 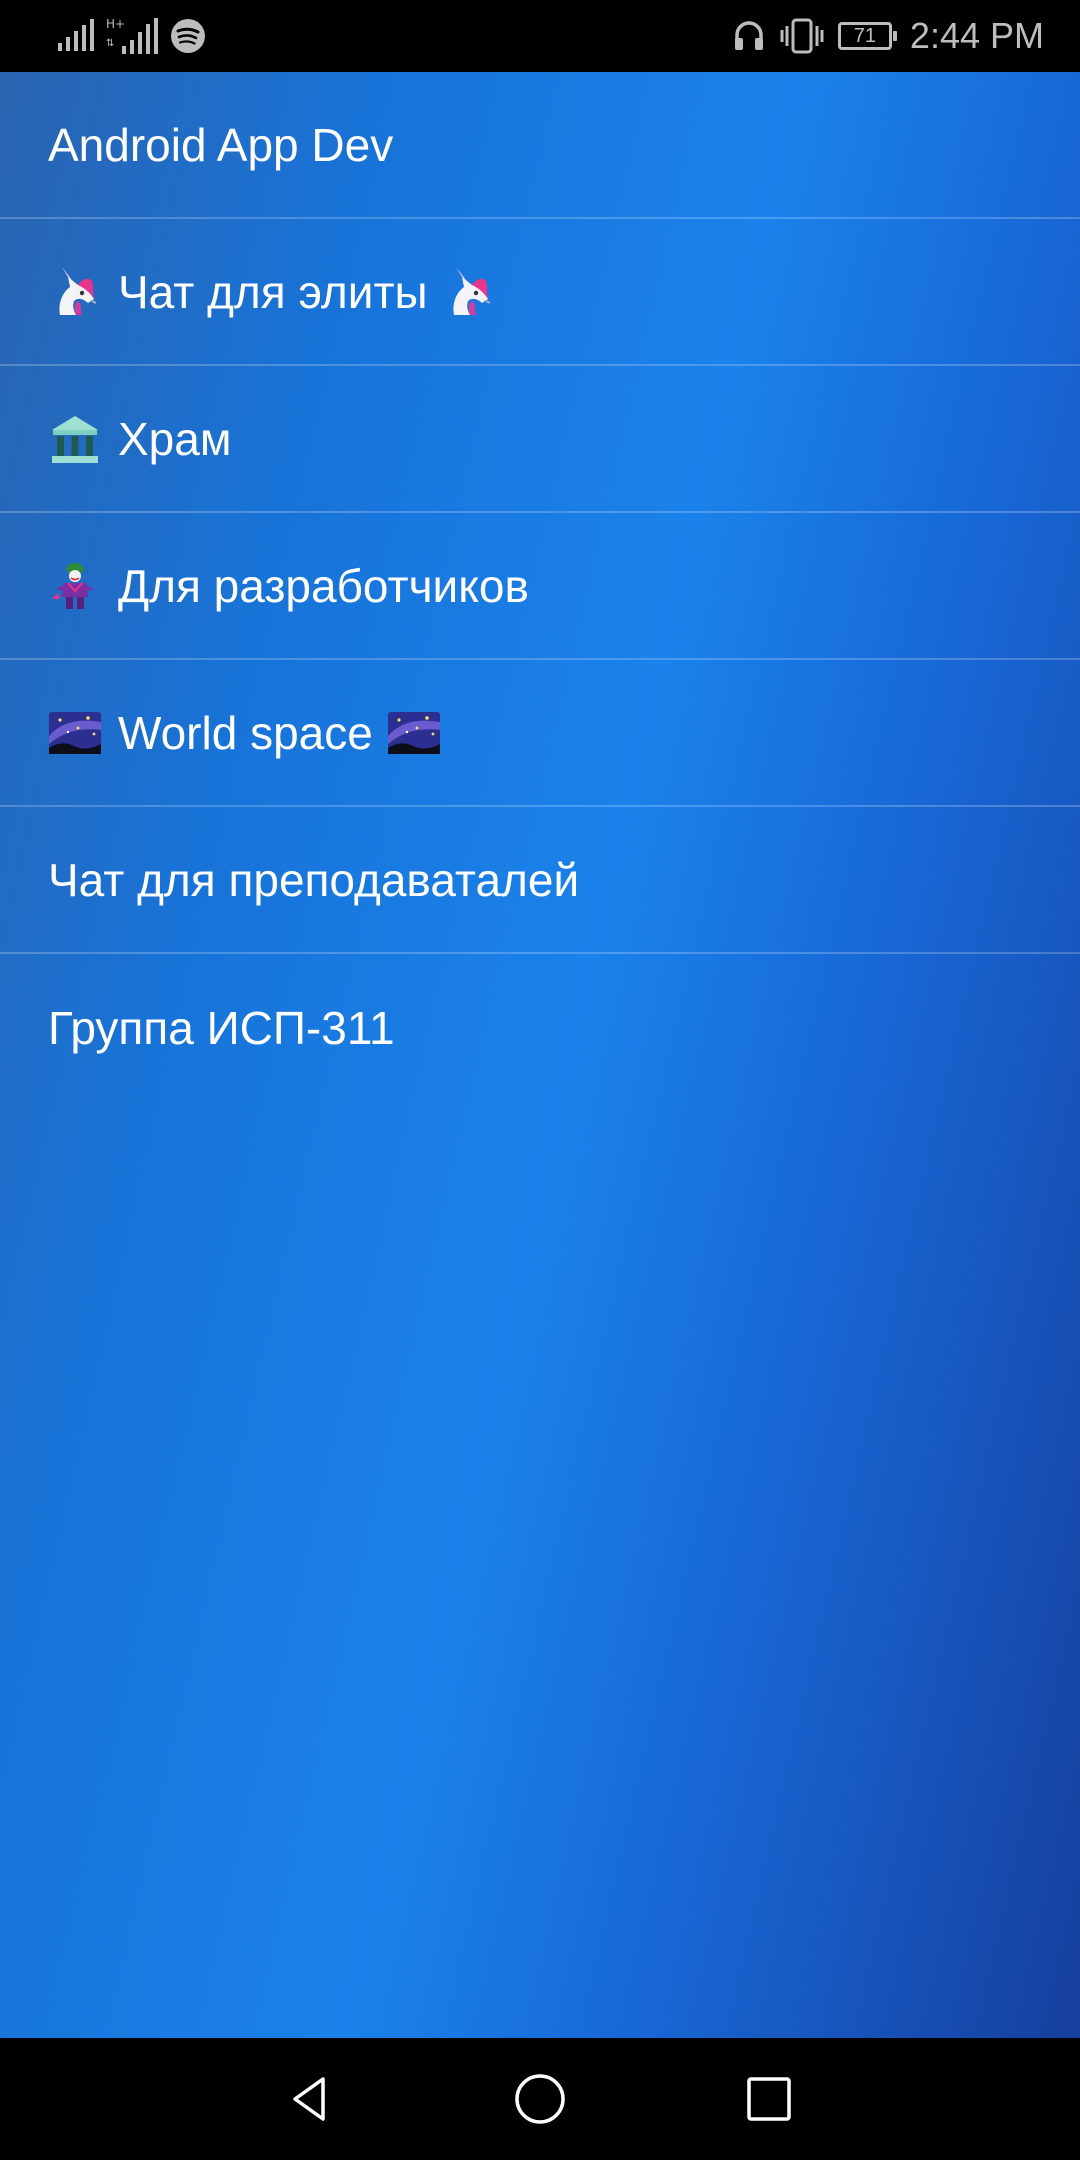 What do you see at coordinates (115, 24) in the screenshot?
I see `svg-text: H+` at bounding box center [115, 24].